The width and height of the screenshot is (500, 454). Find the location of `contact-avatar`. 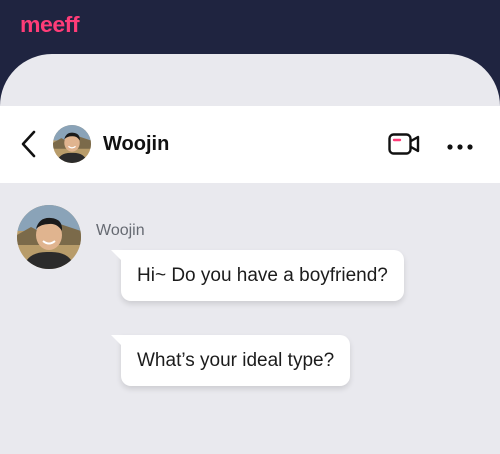

contact-avatar is located at coordinates (72, 144).